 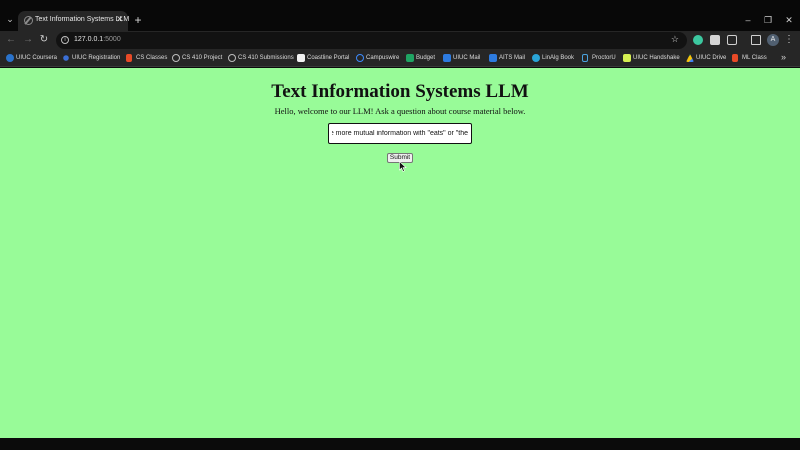 What do you see at coordinates (301, 58) in the screenshot?
I see `page-icon` at bounding box center [301, 58].